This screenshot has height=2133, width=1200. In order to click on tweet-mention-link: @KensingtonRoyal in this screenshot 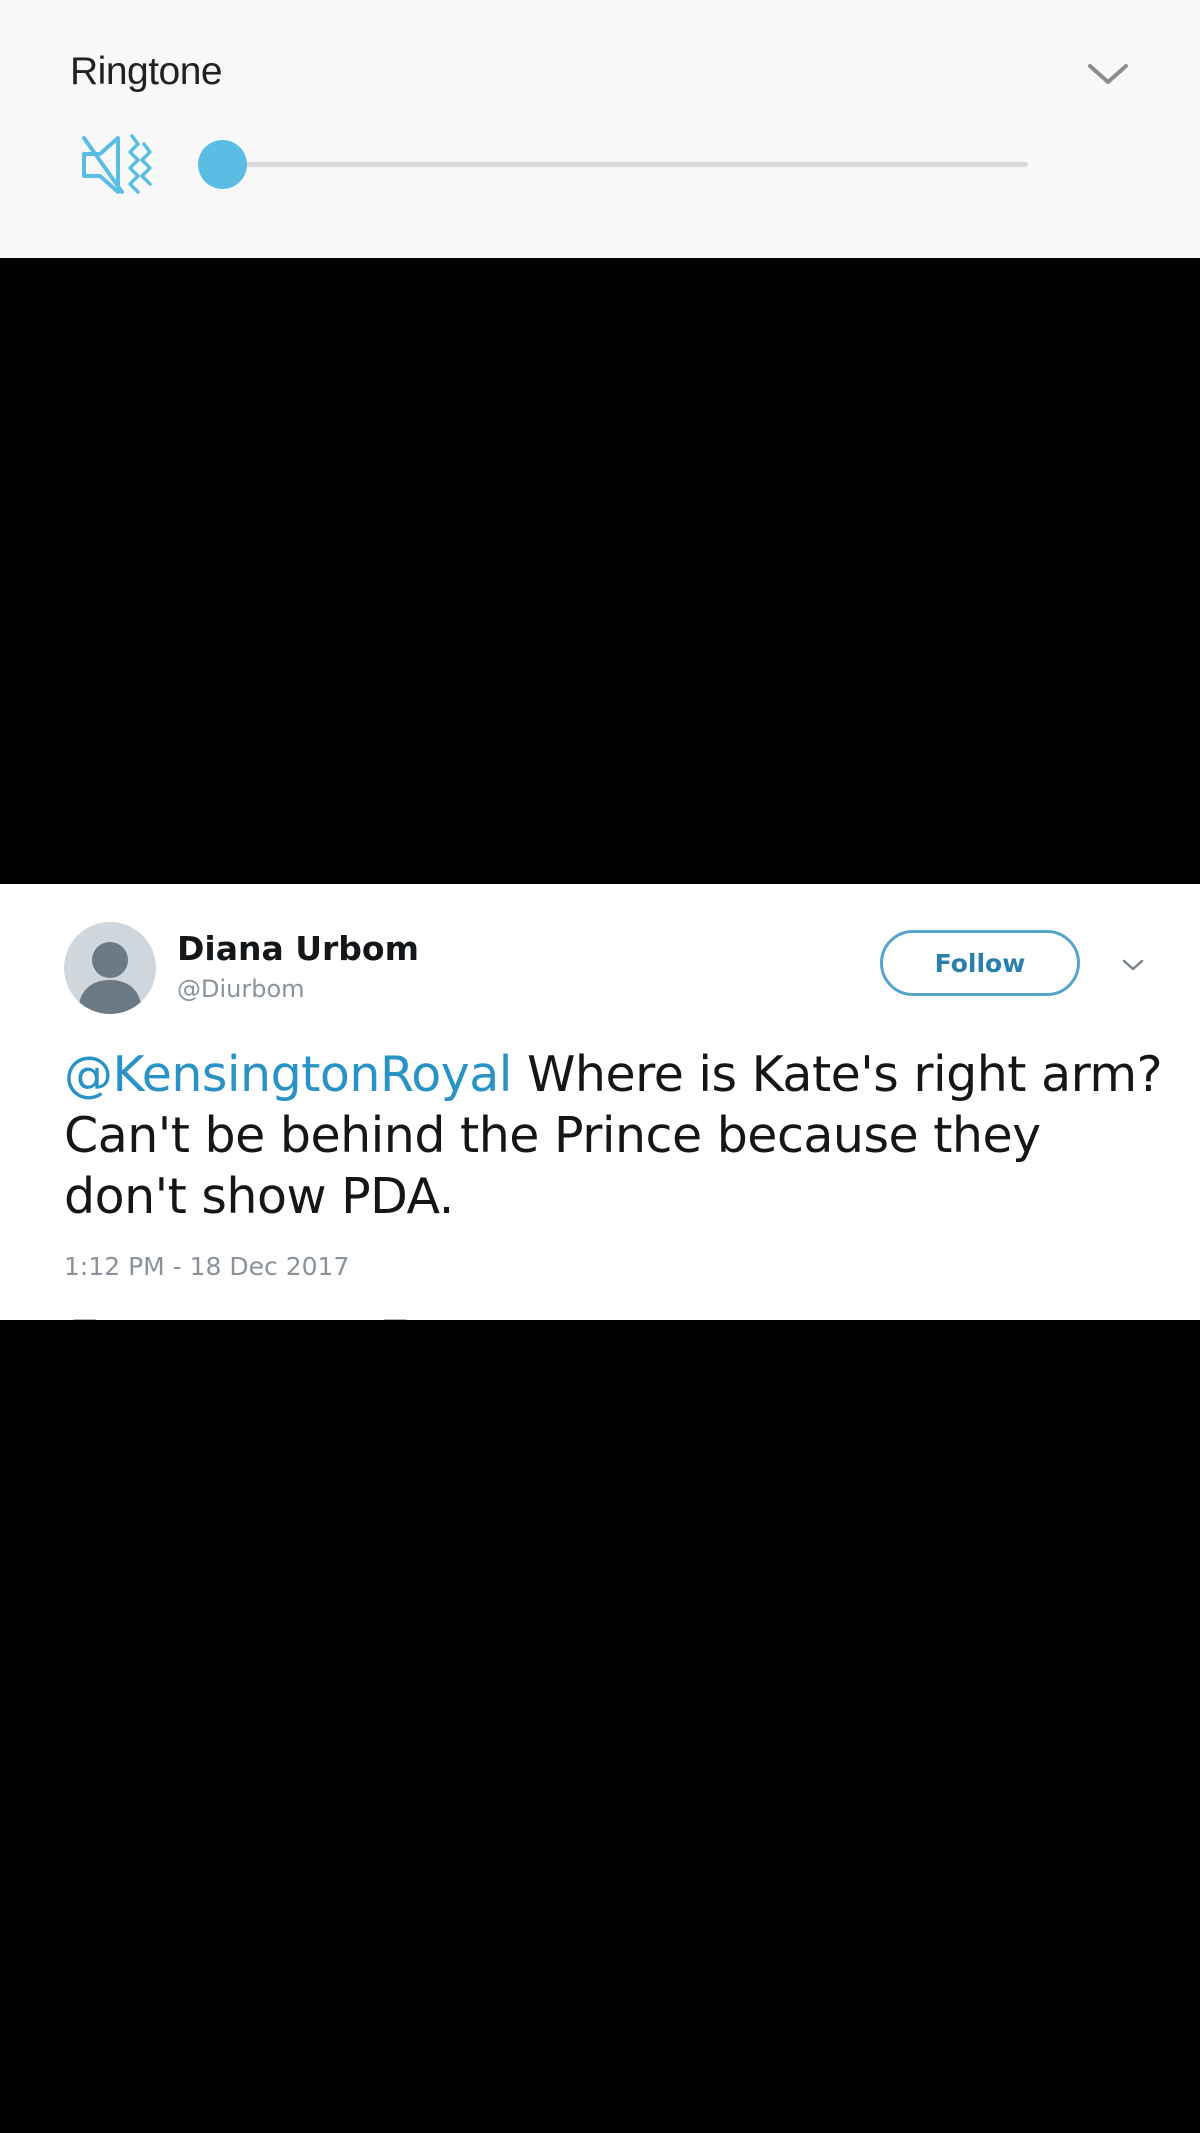, I will do `click(288, 1074)`.